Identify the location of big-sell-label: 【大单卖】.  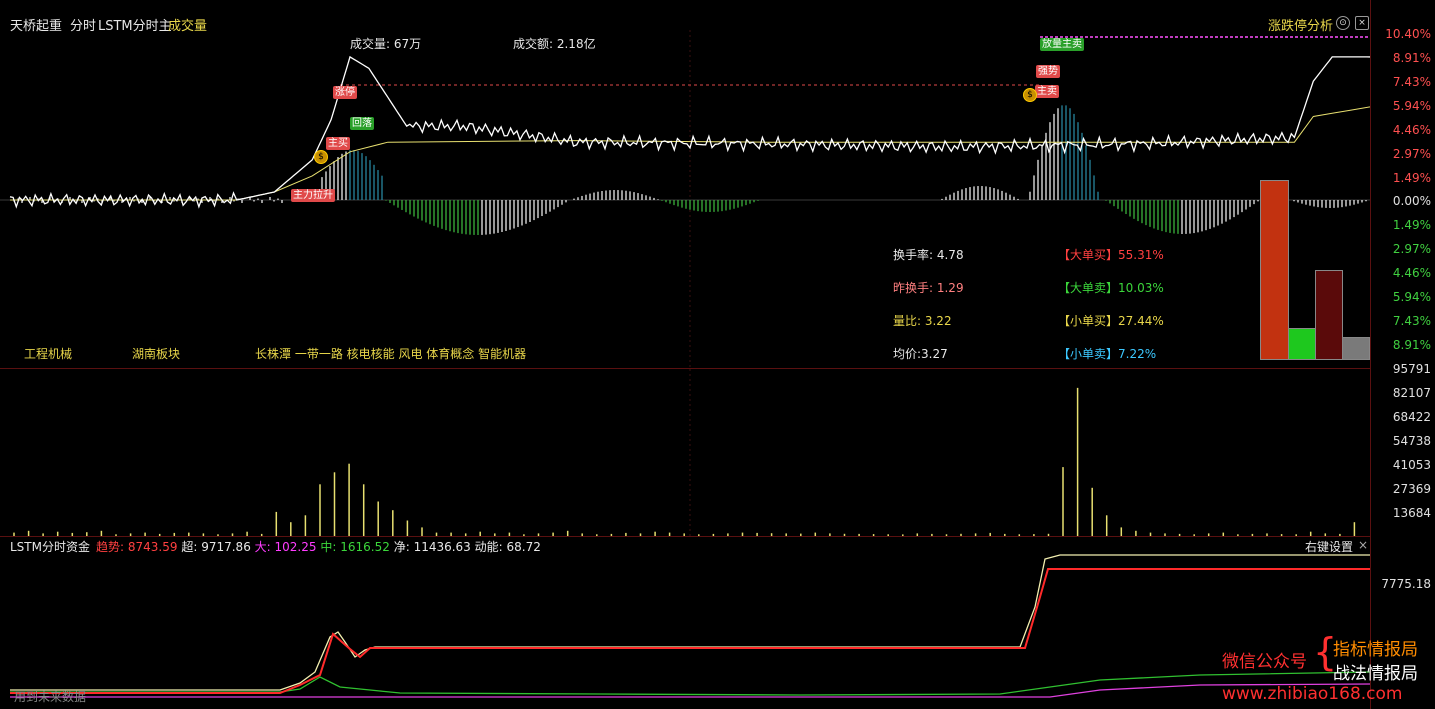
(1088, 288).